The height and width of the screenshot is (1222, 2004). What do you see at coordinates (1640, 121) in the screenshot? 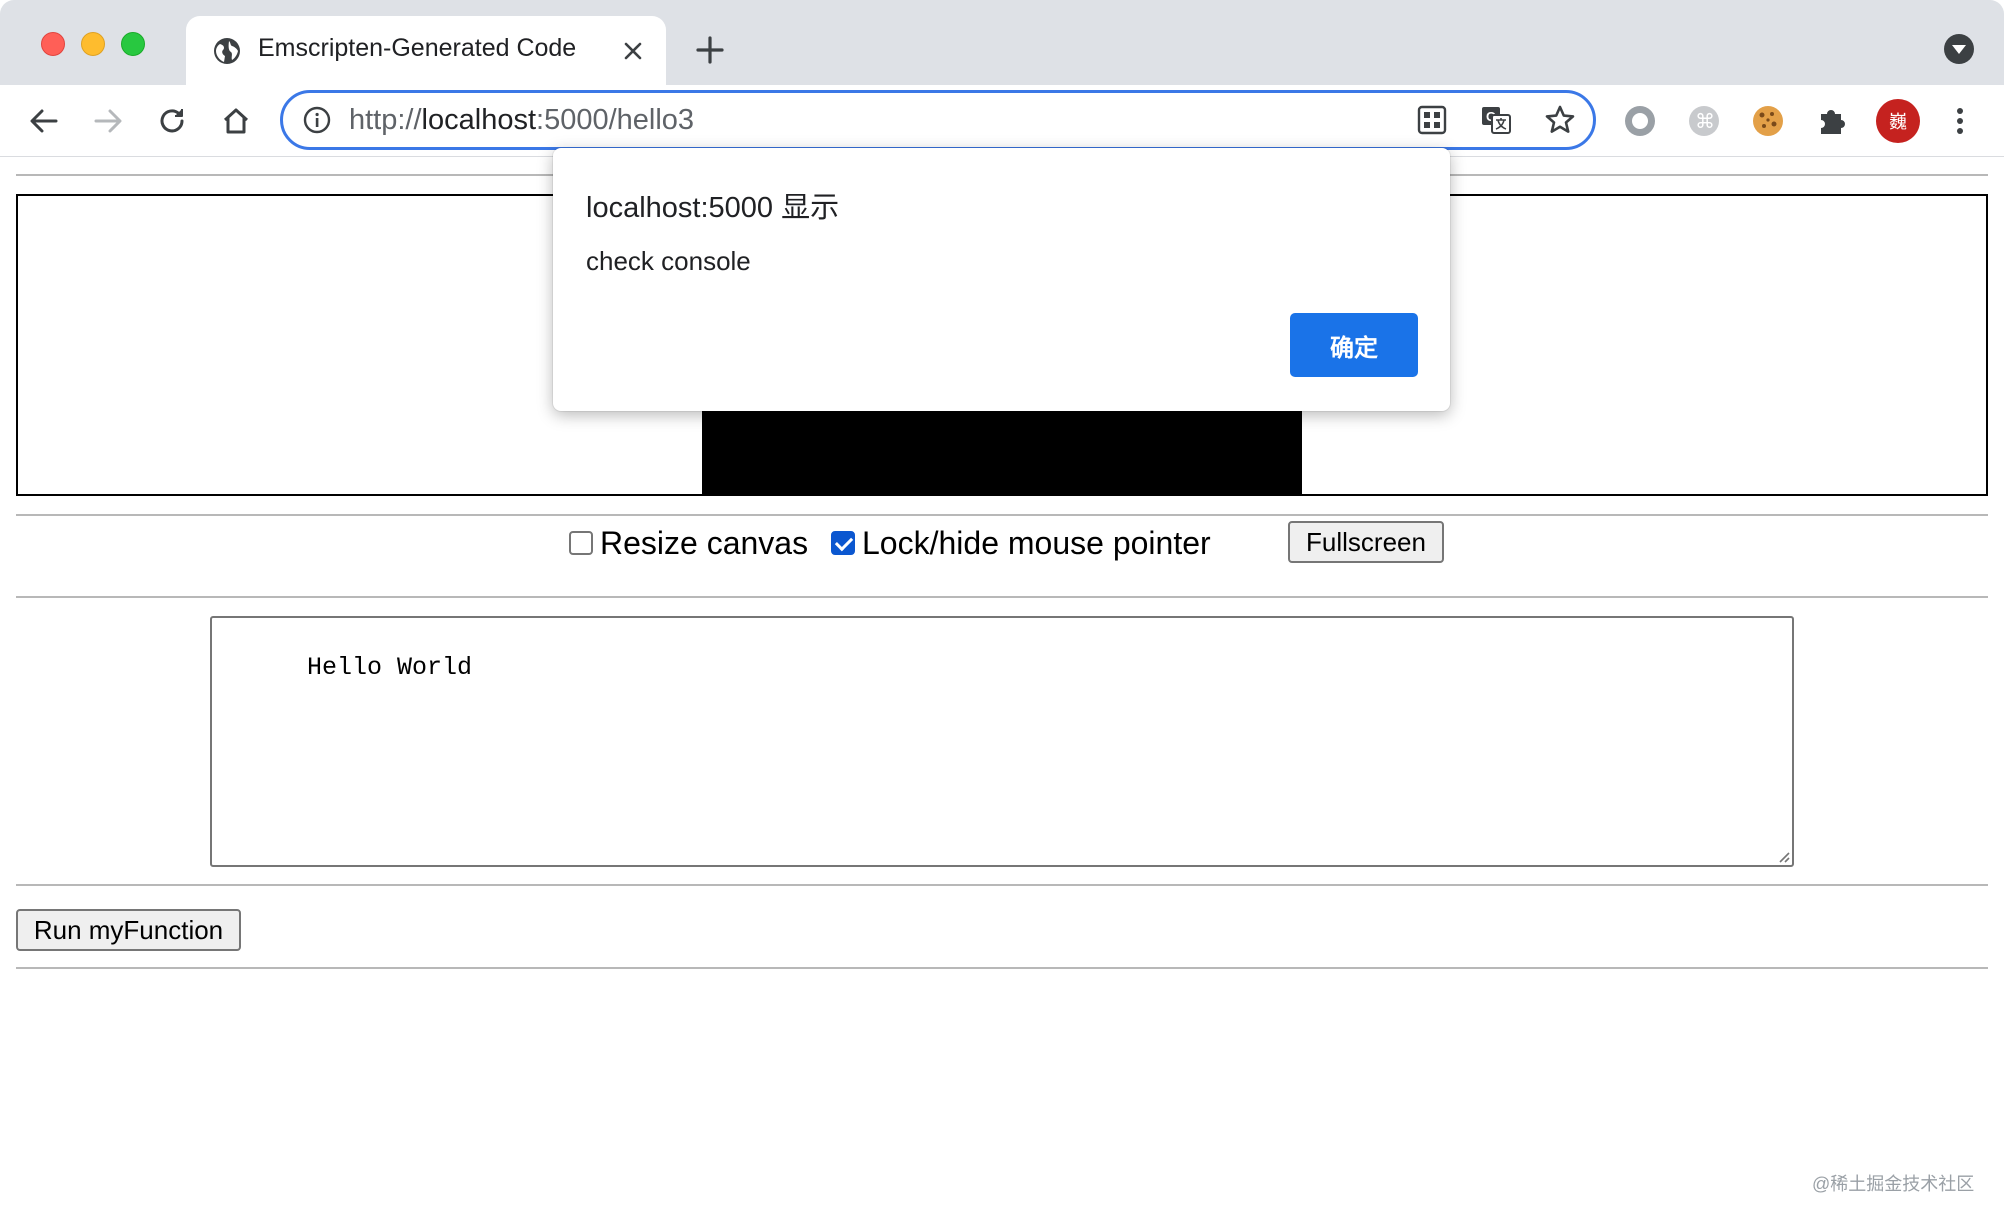
I see `extension-record-icon` at bounding box center [1640, 121].